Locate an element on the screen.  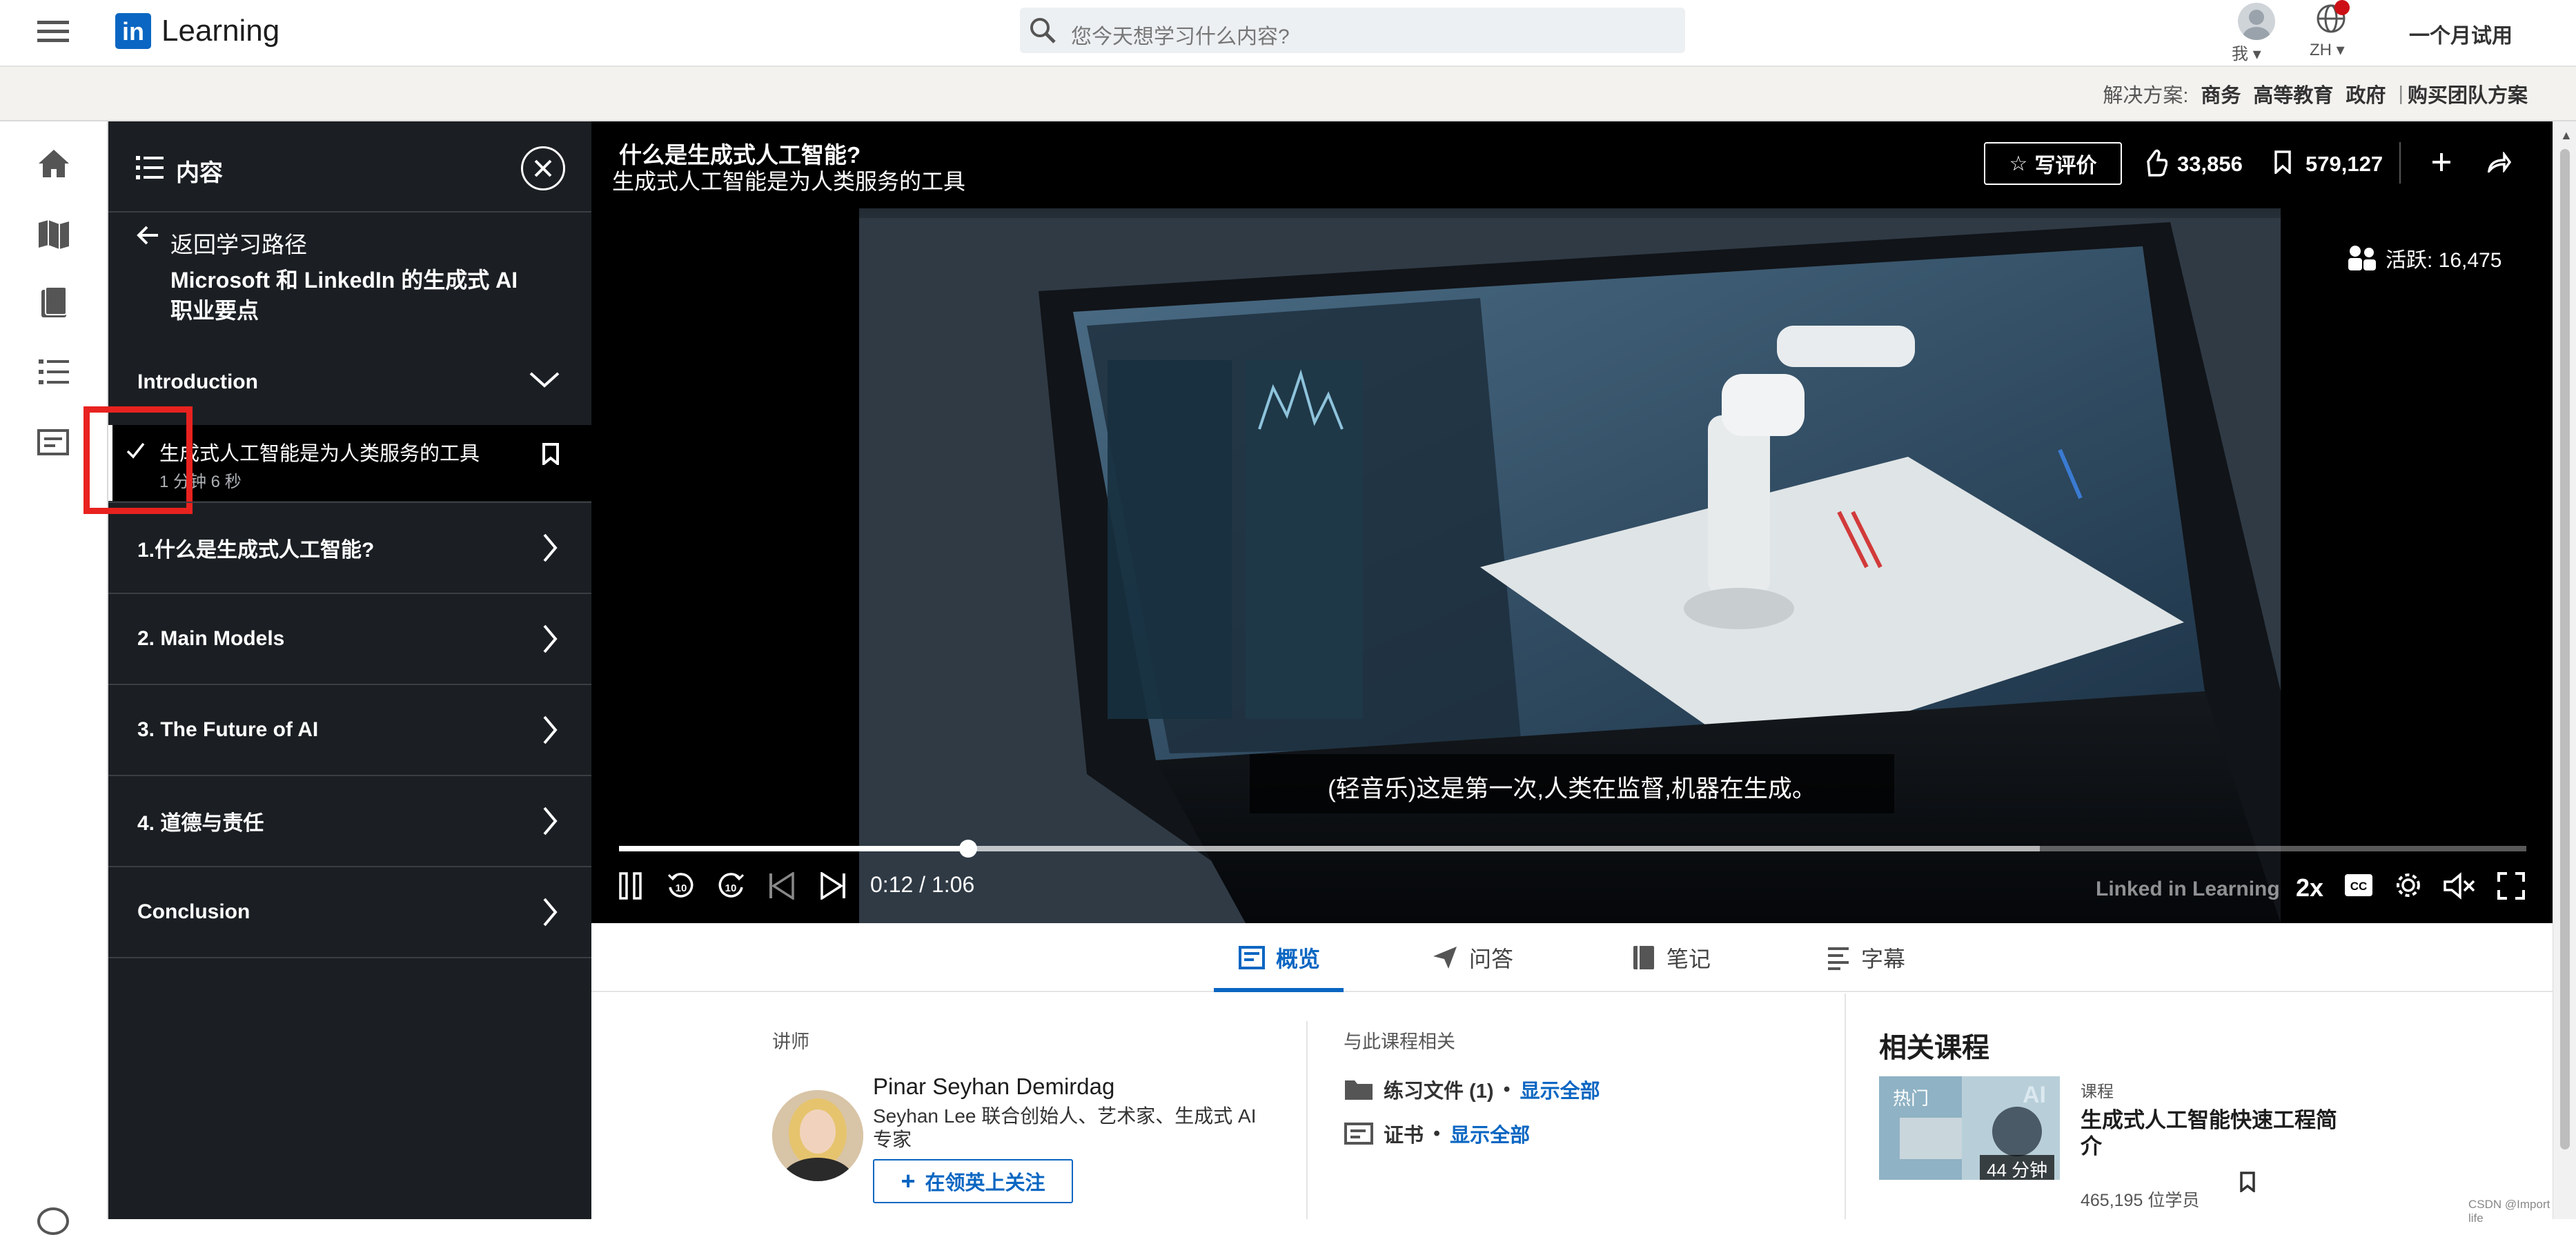
svg-text: CC is located at coordinates (2359, 886).